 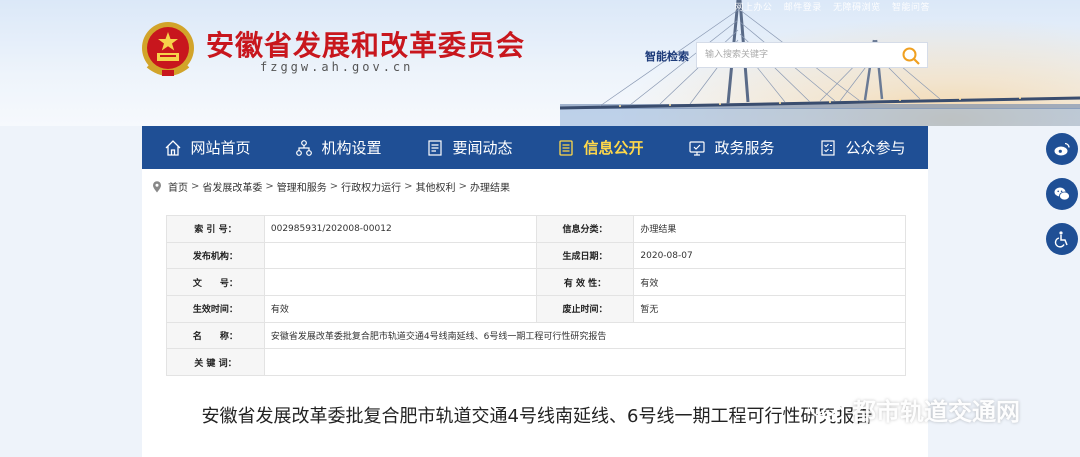 What do you see at coordinates (828, 147) in the screenshot?
I see `participation-icon` at bounding box center [828, 147].